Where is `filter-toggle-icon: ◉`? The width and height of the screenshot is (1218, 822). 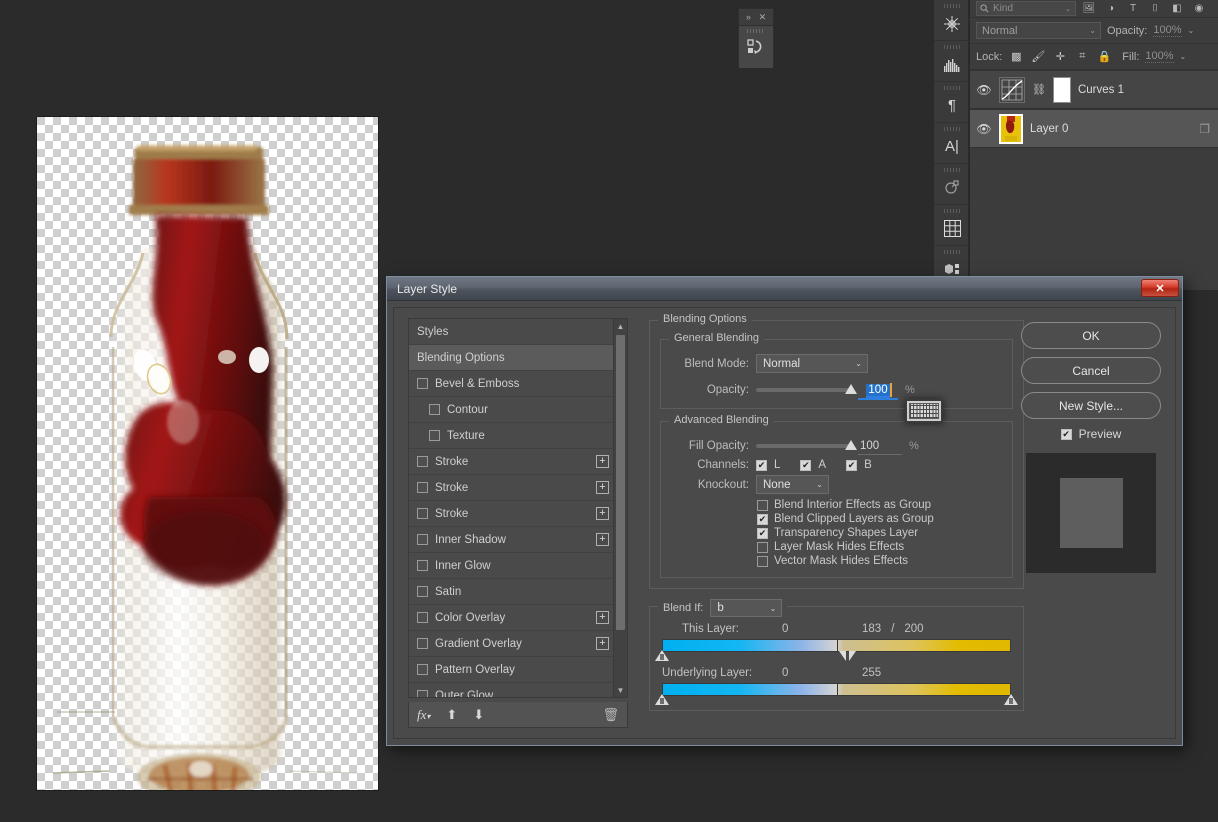
filter-toggle-icon: ◉ is located at coordinates (1199, 9).